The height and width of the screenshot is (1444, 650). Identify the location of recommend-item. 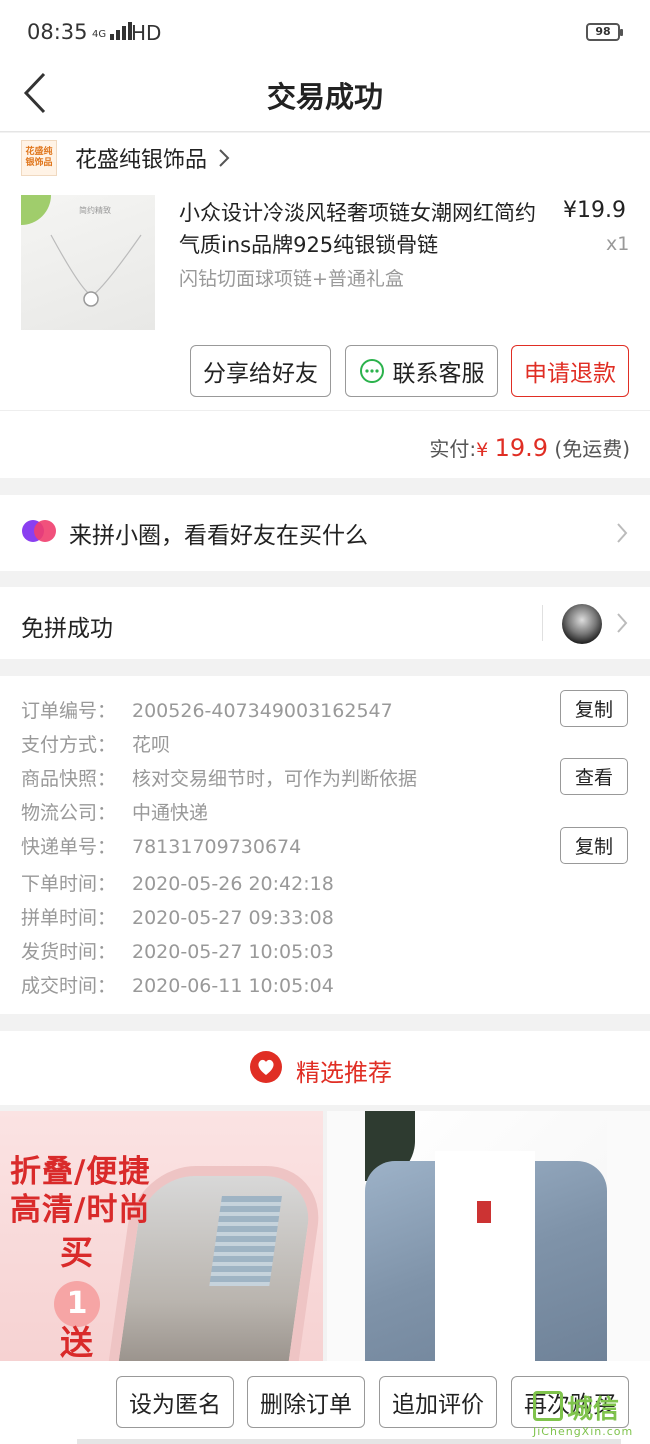
(488, 1236).